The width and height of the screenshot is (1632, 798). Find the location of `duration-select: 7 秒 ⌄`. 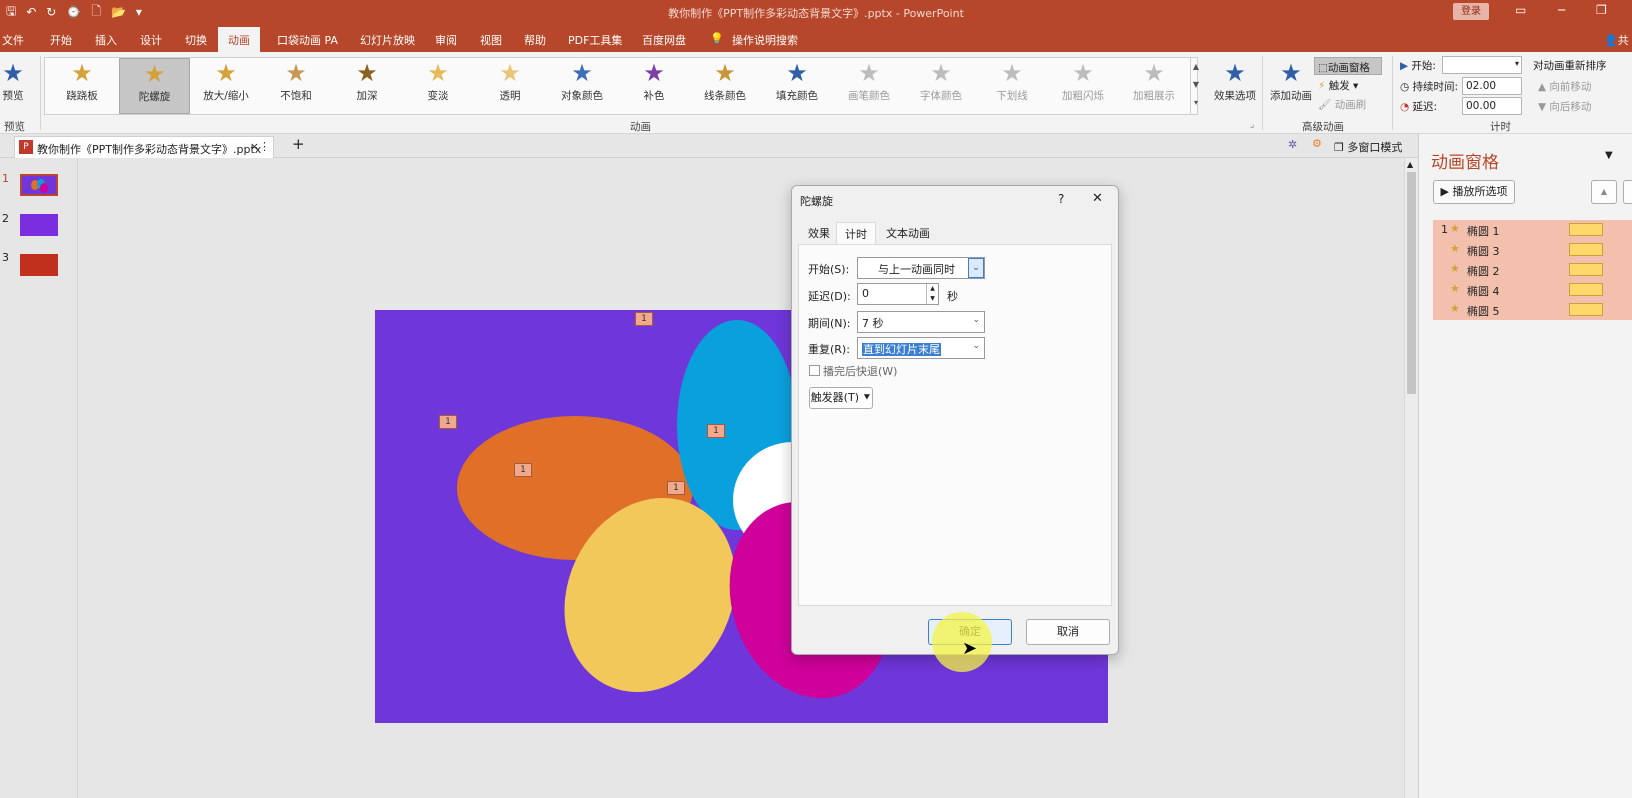

duration-select: 7 秒 ⌄ is located at coordinates (921, 322).